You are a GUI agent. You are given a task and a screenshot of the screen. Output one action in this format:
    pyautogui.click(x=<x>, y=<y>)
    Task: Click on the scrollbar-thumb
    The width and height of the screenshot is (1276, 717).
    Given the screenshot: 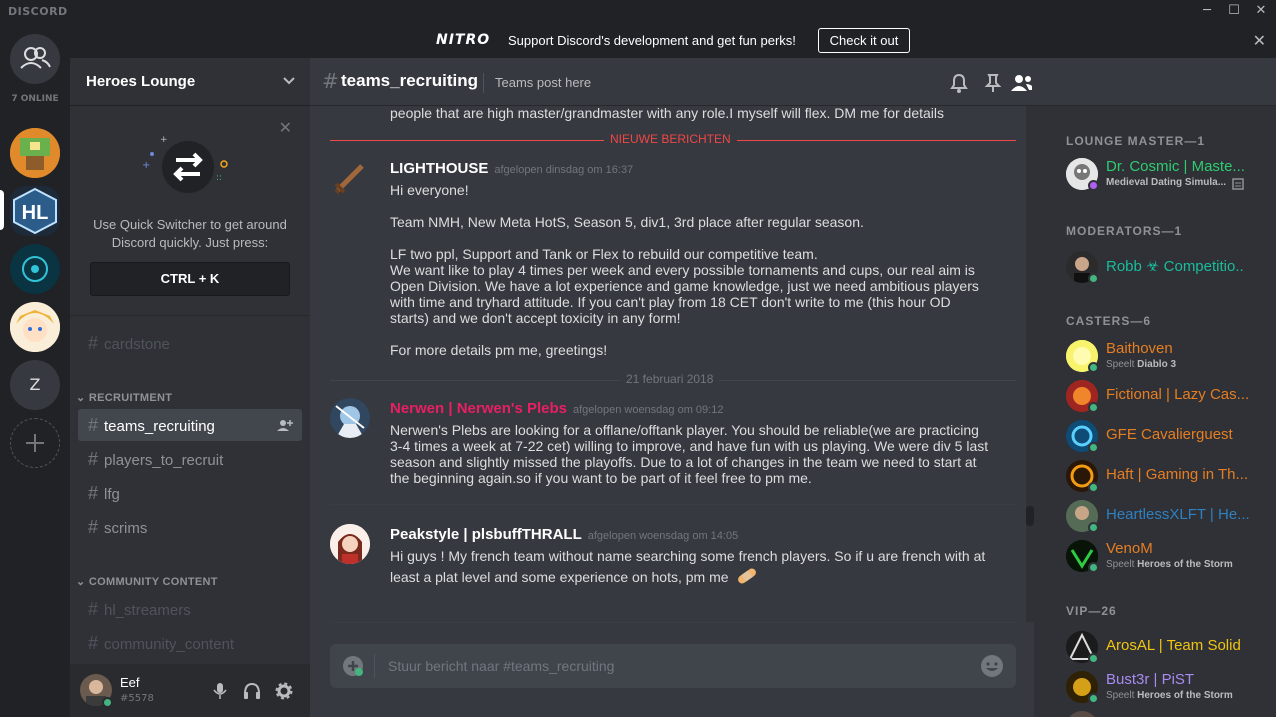 What is the action you would take?
    pyautogui.click(x=1030, y=516)
    